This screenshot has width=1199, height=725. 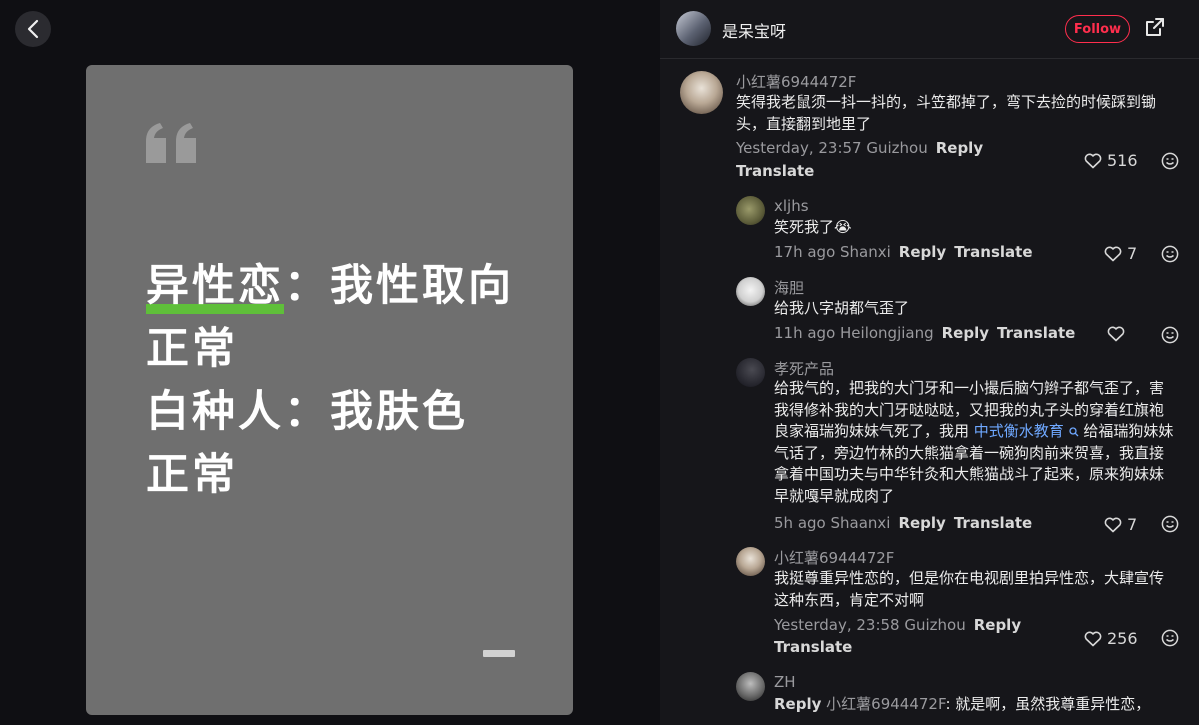 I want to click on like-count: 256, so click(x=1122, y=638).